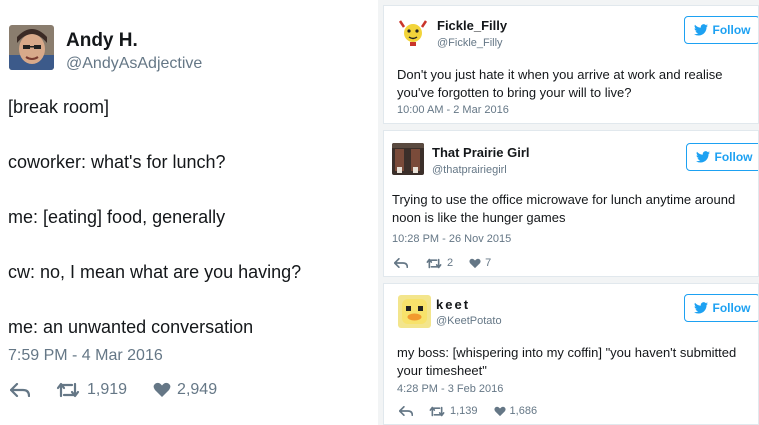  I want to click on timestamp: 10:00 AM - 2 Mar 2016, so click(453, 110).